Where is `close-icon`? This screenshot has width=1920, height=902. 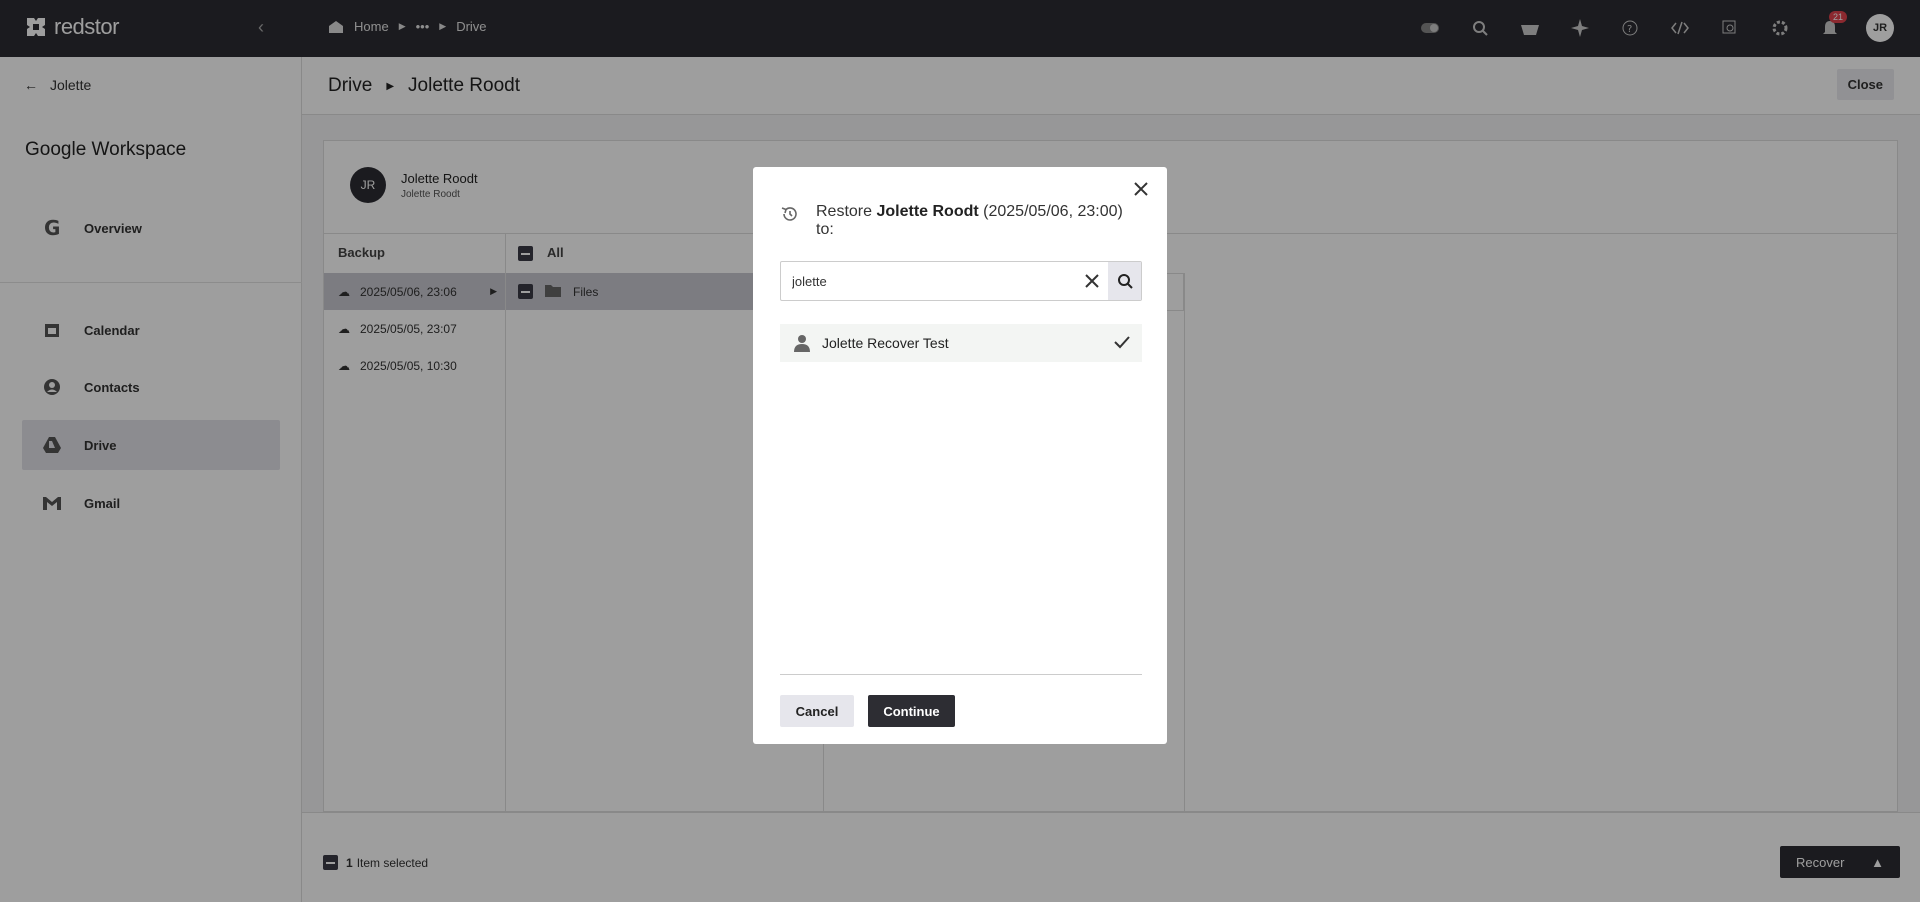
close-icon is located at coordinates (1141, 189).